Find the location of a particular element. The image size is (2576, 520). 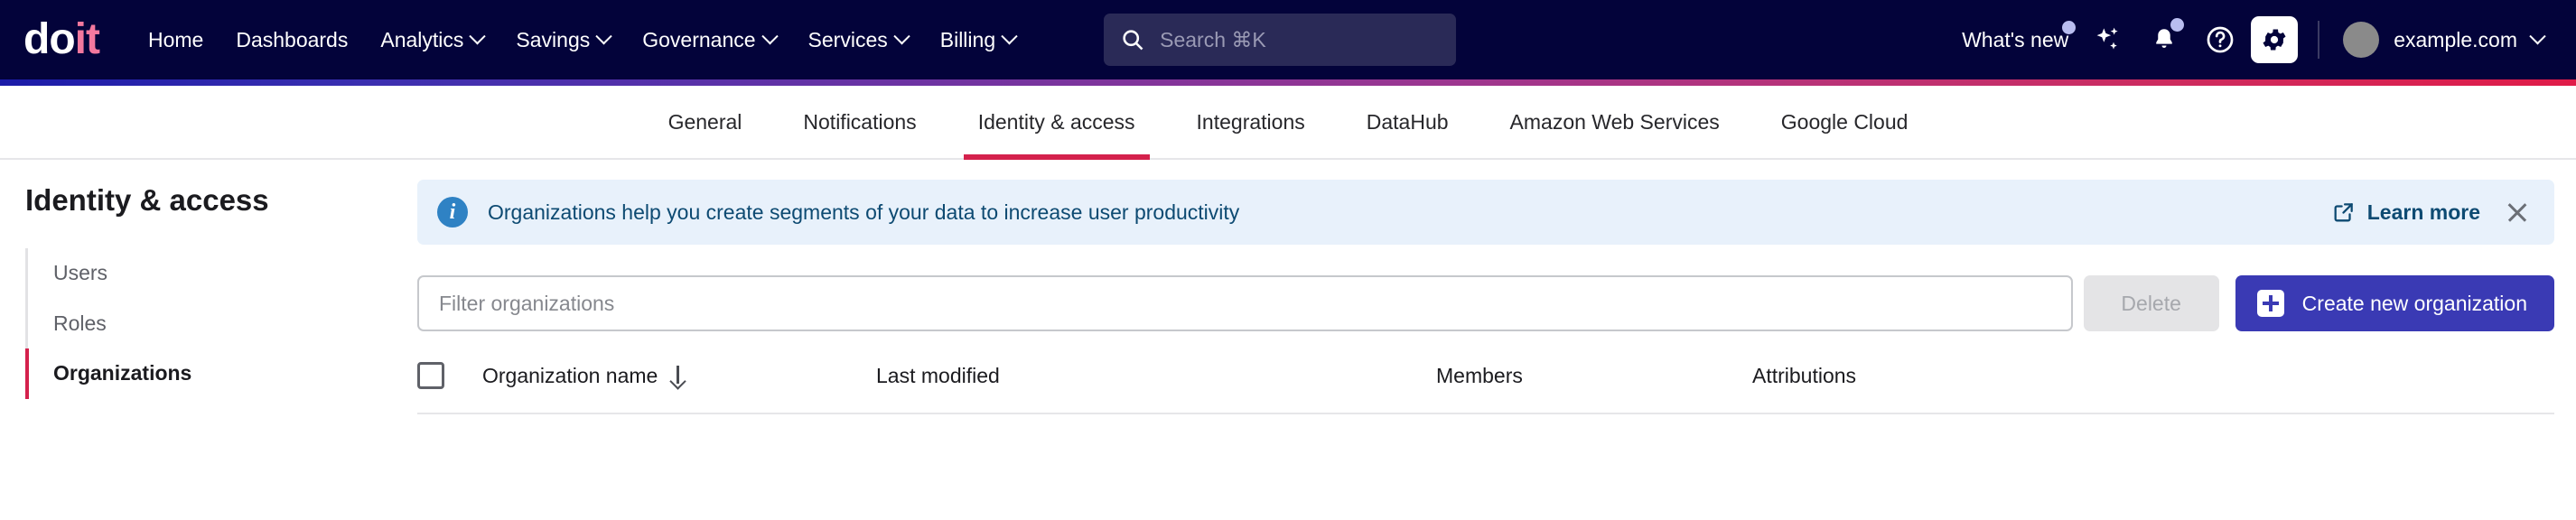

sparkle-icon-button is located at coordinates (2108, 39).